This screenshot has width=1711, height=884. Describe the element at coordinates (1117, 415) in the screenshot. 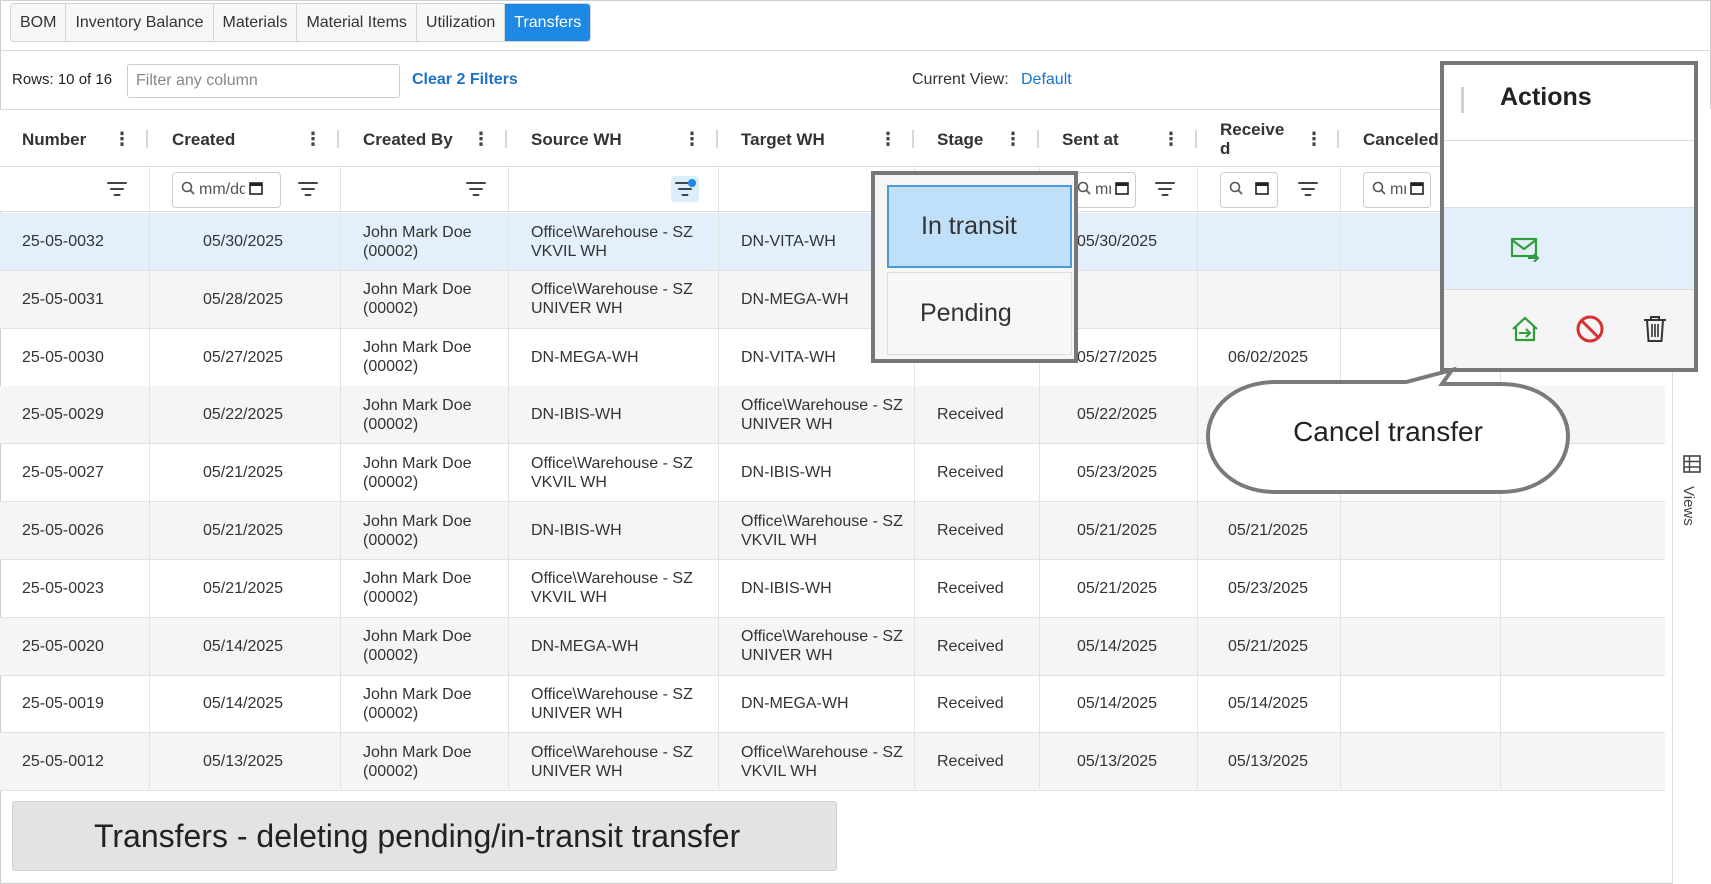

I see `cell-sent-at: 05/22/2025` at that location.